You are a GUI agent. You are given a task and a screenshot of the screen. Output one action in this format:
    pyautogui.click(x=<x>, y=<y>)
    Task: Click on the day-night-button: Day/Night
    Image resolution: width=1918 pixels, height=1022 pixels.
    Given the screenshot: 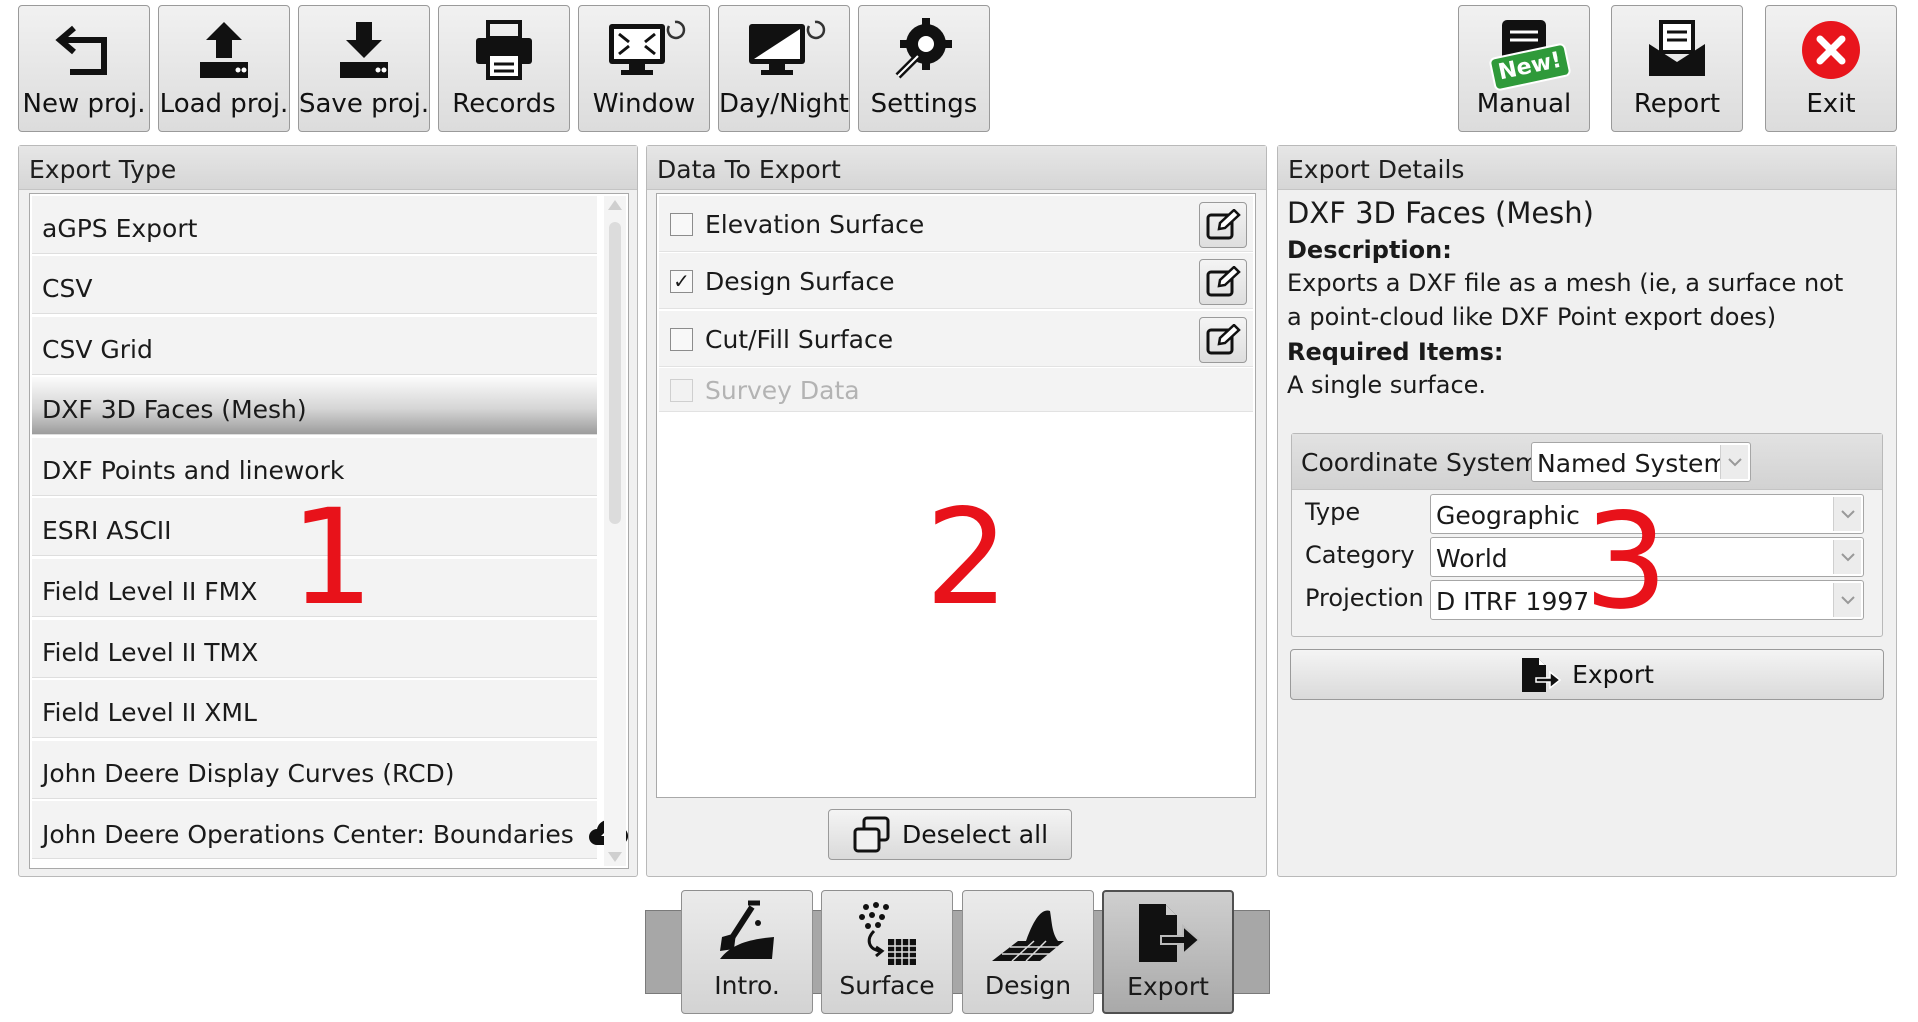 What is the action you would take?
    pyautogui.click(x=784, y=68)
    